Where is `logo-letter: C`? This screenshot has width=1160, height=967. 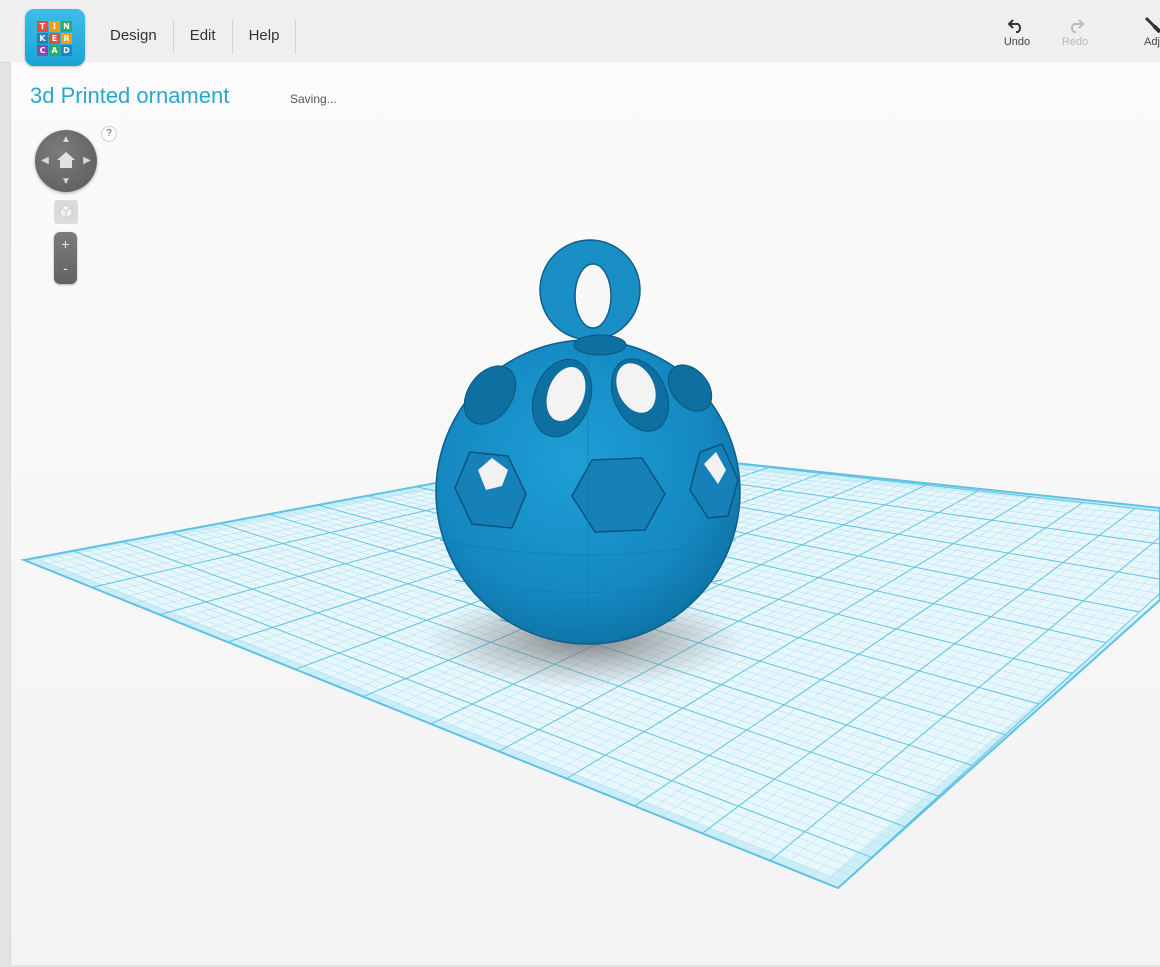
logo-letter: C is located at coordinates (42, 50).